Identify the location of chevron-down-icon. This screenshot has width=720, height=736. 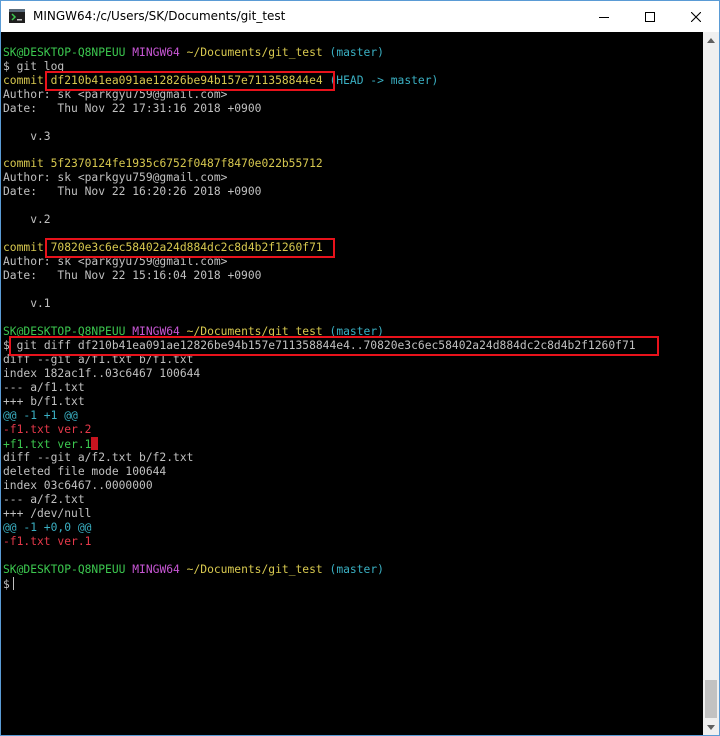
(711, 727).